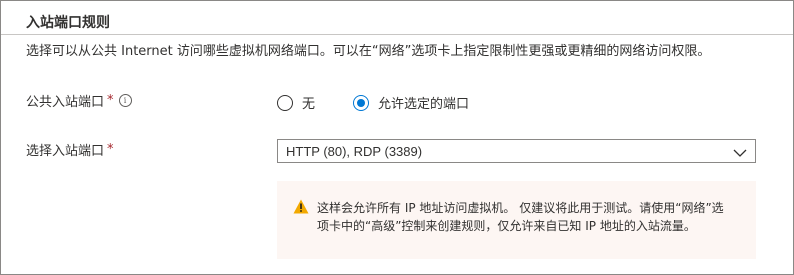 The height and width of the screenshot is (275, 794). Describe the element at coordinates (65, 151) in the screenshot. I see `select-inbound-ports-label: 选择入站端口` at that location.